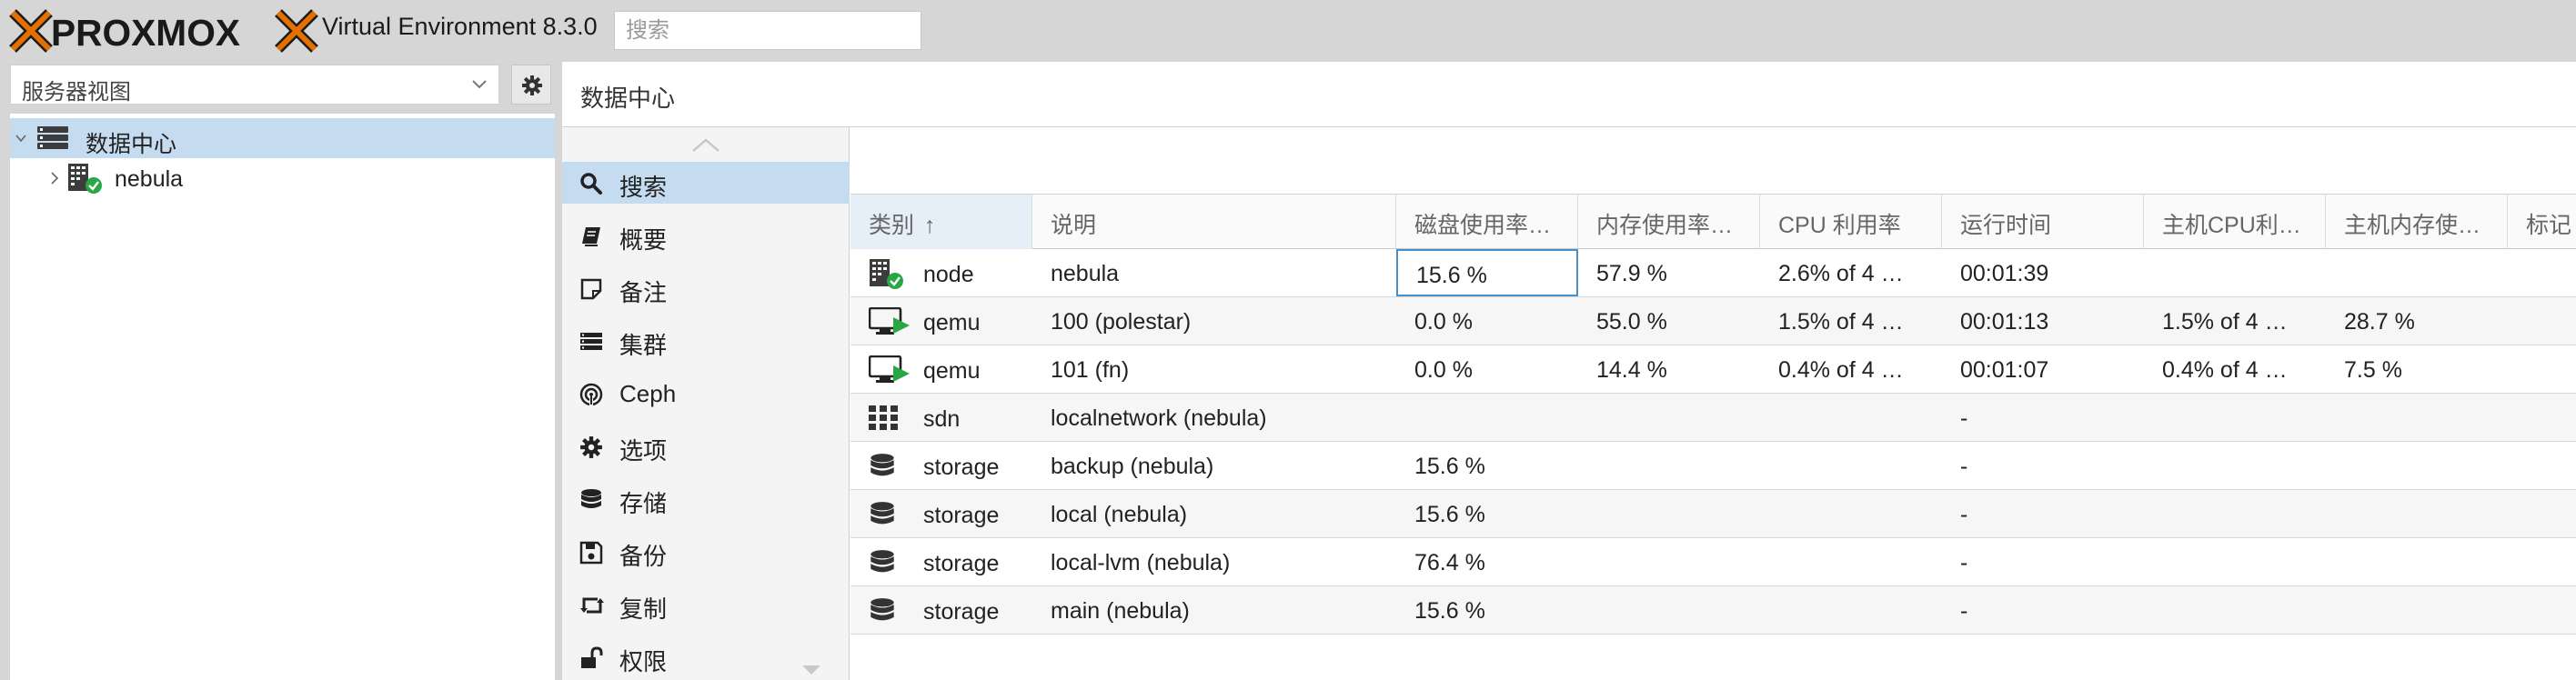 The height and width of the screenshot is (680, 2576). Describe the element at coordinates (591, 237) in the screenshot. I see `book-icon` at that location.